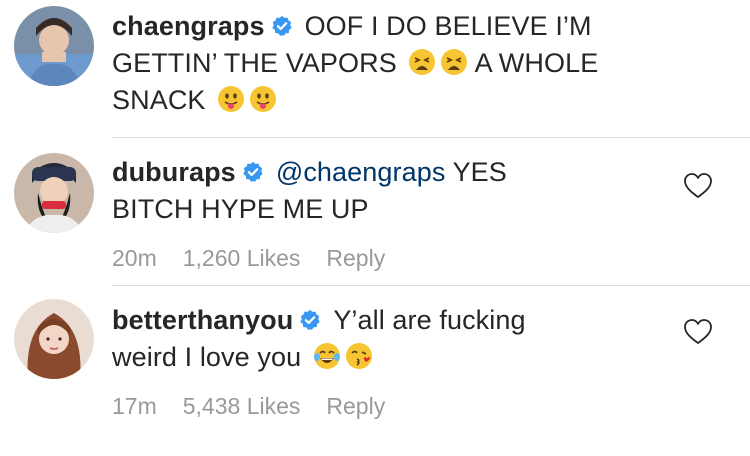 The width and height of the screenshot is (750, 456). Describe the element at coordinates (134, 258) in the screenshot. I see `comment-time: 20m` at that location.